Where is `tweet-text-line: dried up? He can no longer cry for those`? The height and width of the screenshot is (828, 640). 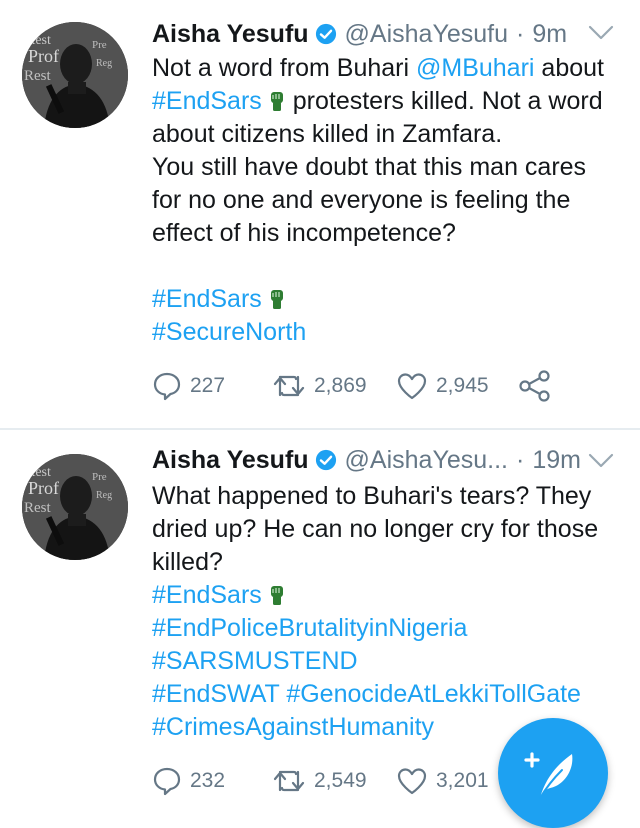 tweet-text-line: dried up? He can no longer cry for those is located at coordinates (387, 529).